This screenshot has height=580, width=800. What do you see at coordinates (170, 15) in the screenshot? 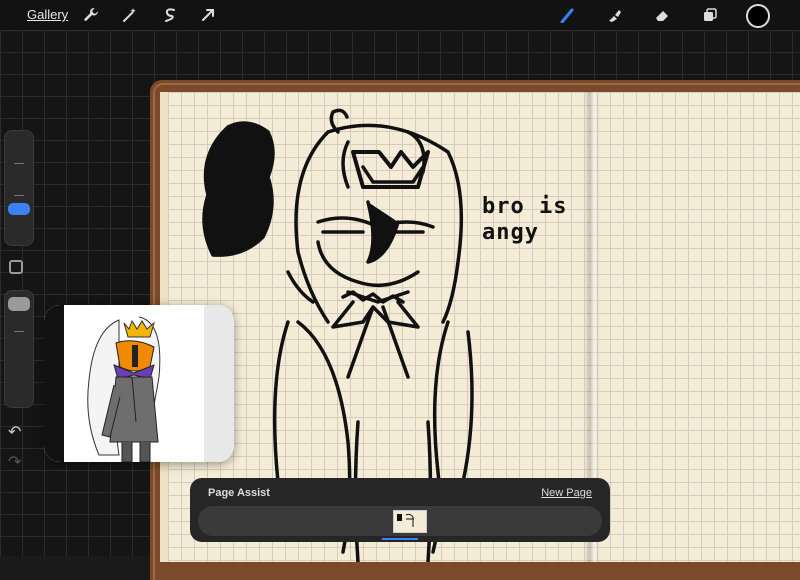
I see `selection-s-icon` at bounding box center [170, 15].